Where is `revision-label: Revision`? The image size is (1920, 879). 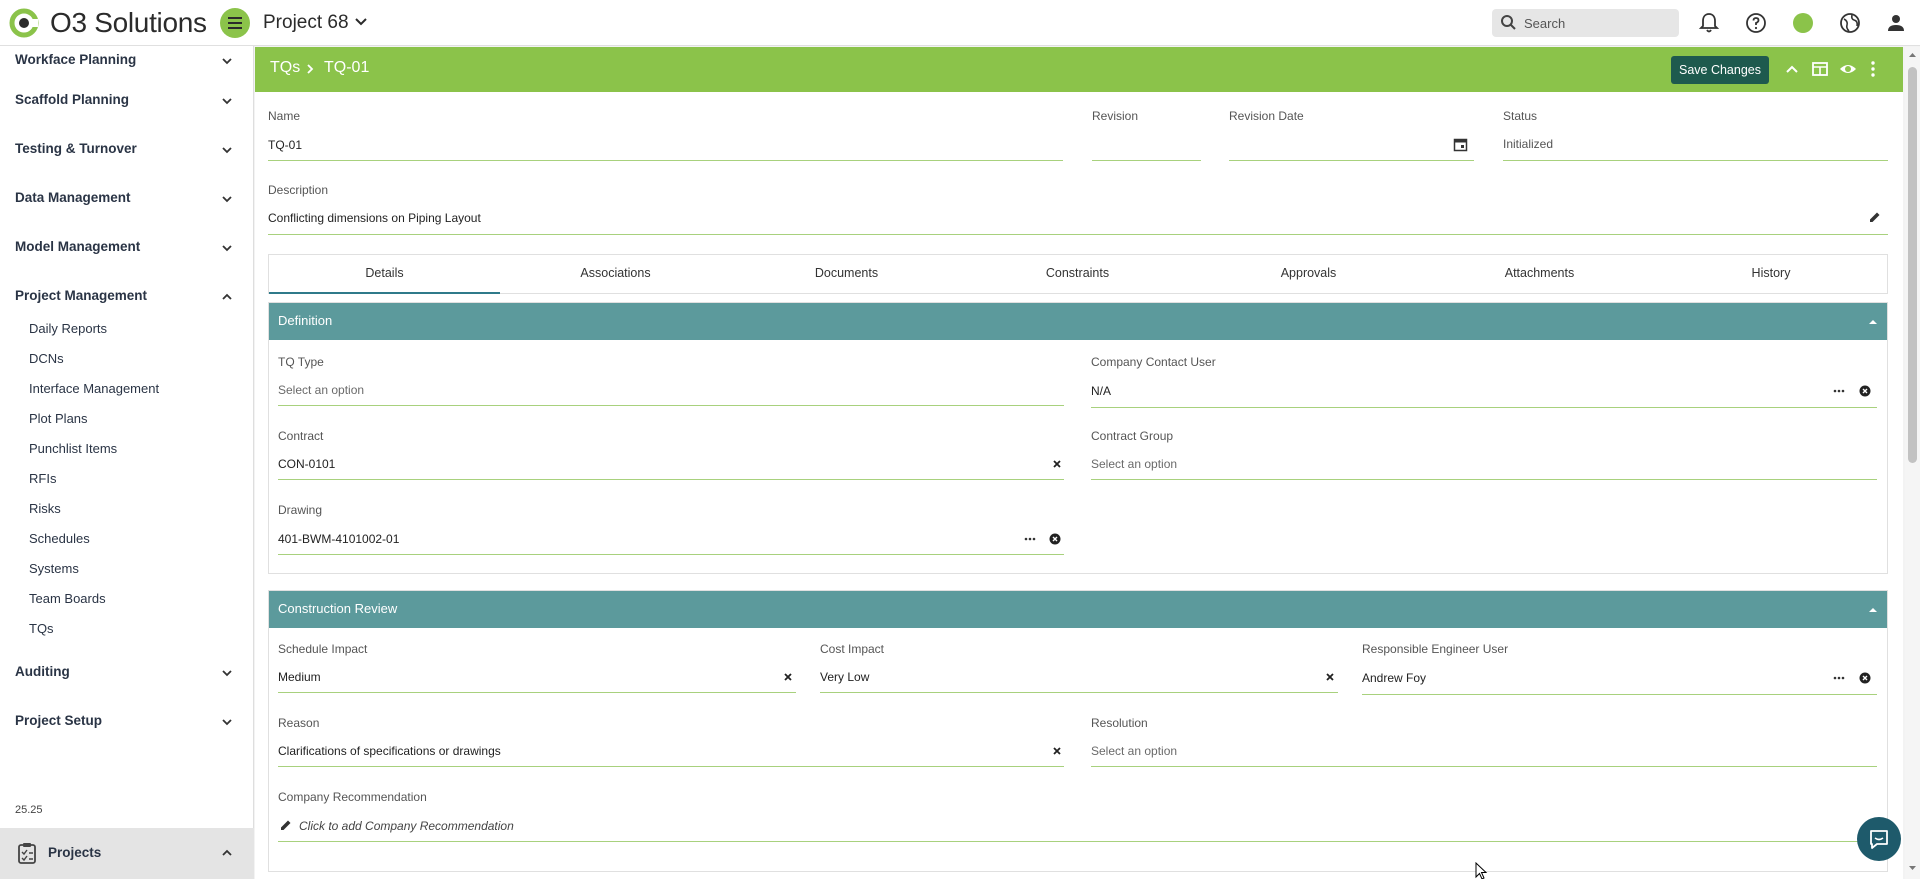
revision-label: Revision is located at coordinates (1115, 116).